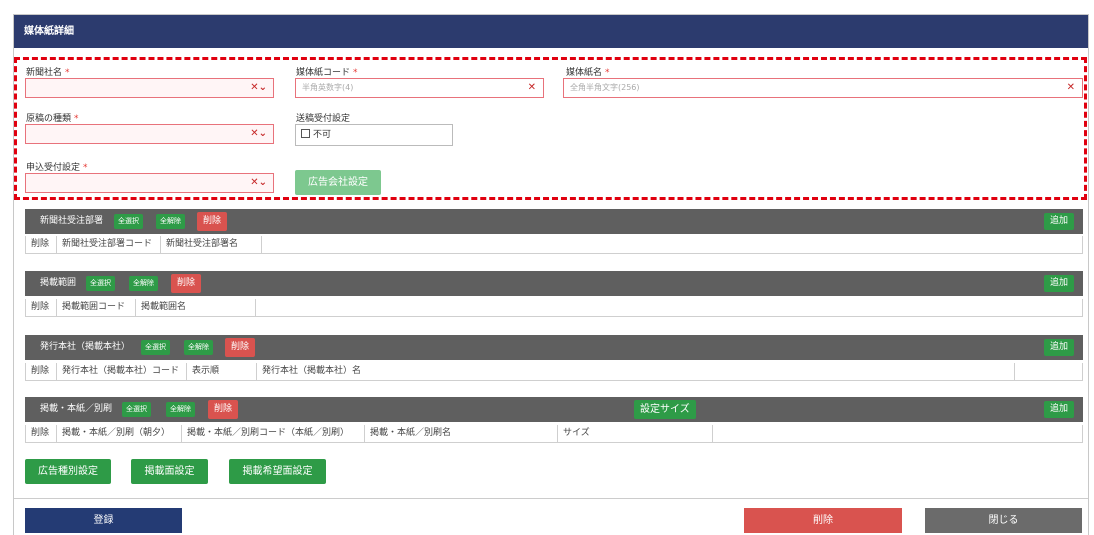 The width and height of the screenshot is (1094, 535). Describe the element at coordinates (554, 221) in the screenshot. I see `section-header-departments: 新聞社受注部署 全選択 全解除 削除 追加` at that location.